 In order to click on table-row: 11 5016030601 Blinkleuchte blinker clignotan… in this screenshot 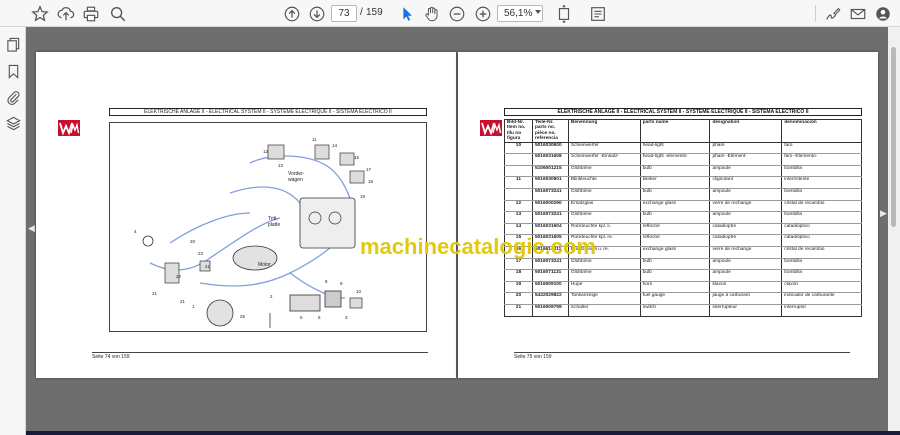, I will do `click(683, 182)`.